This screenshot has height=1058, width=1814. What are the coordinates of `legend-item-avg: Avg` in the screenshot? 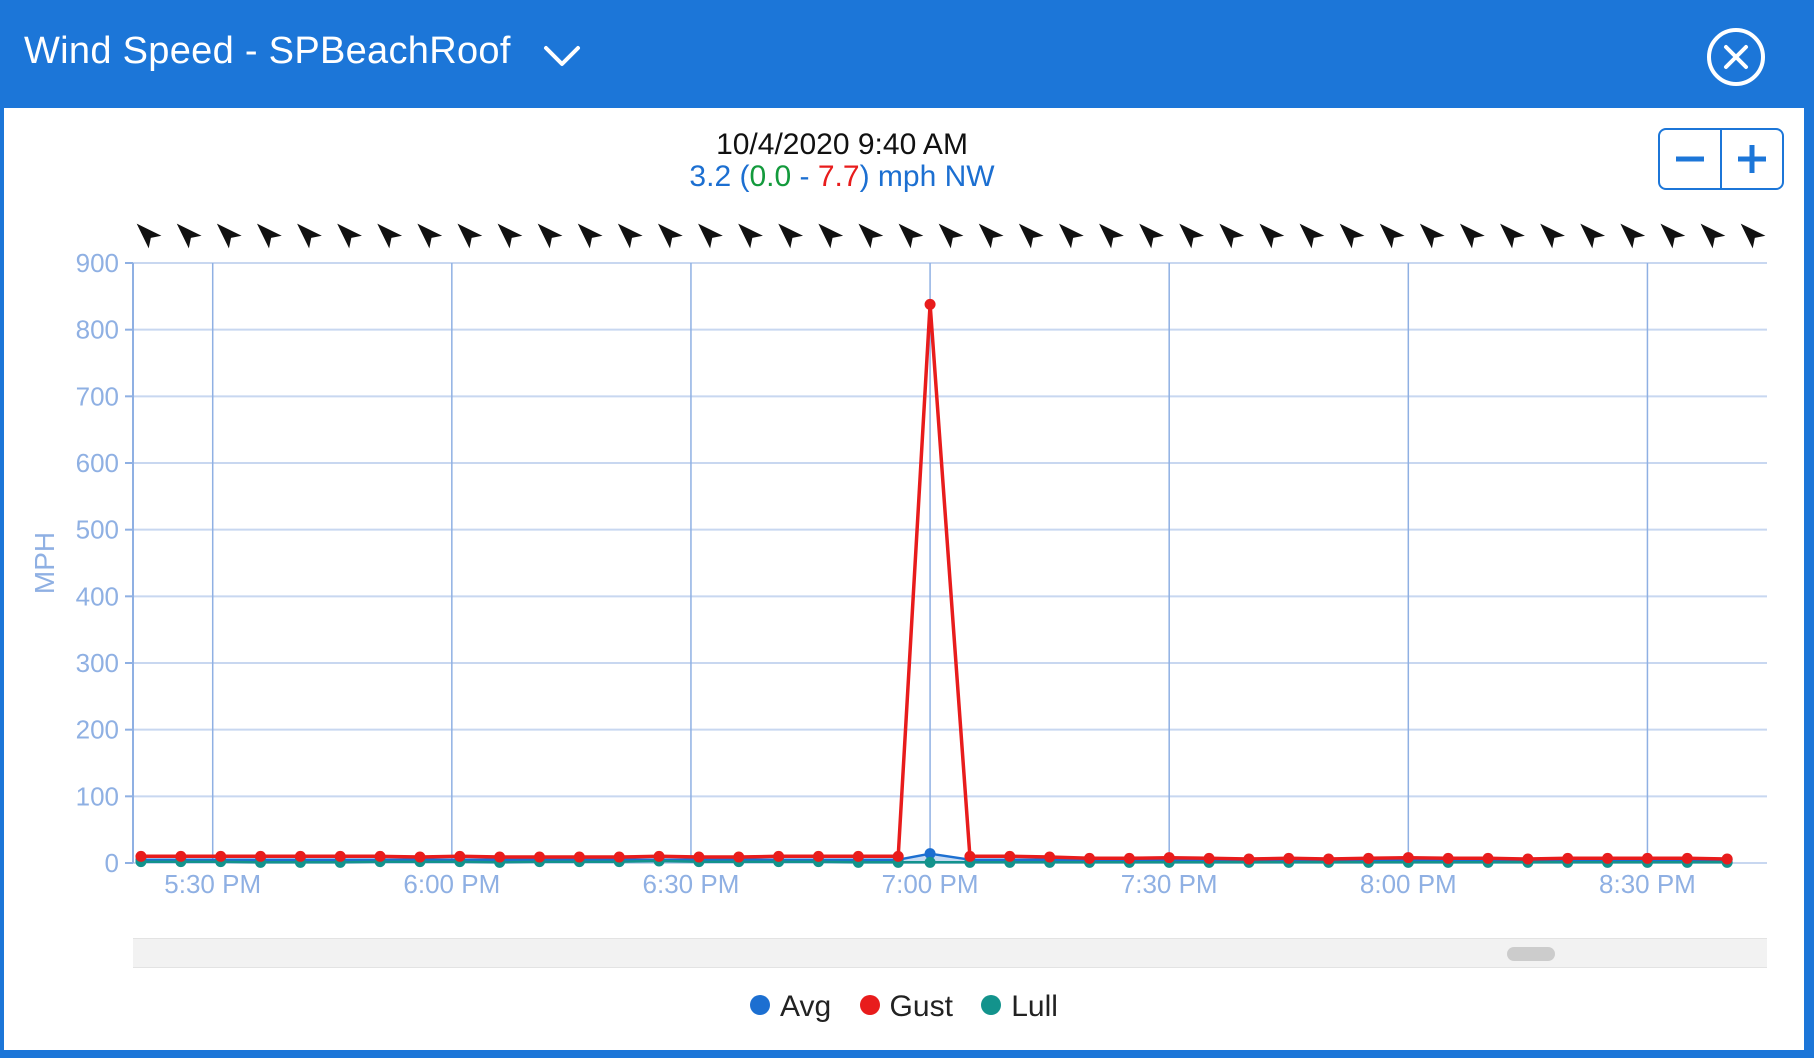 It's located at (790, 1007).